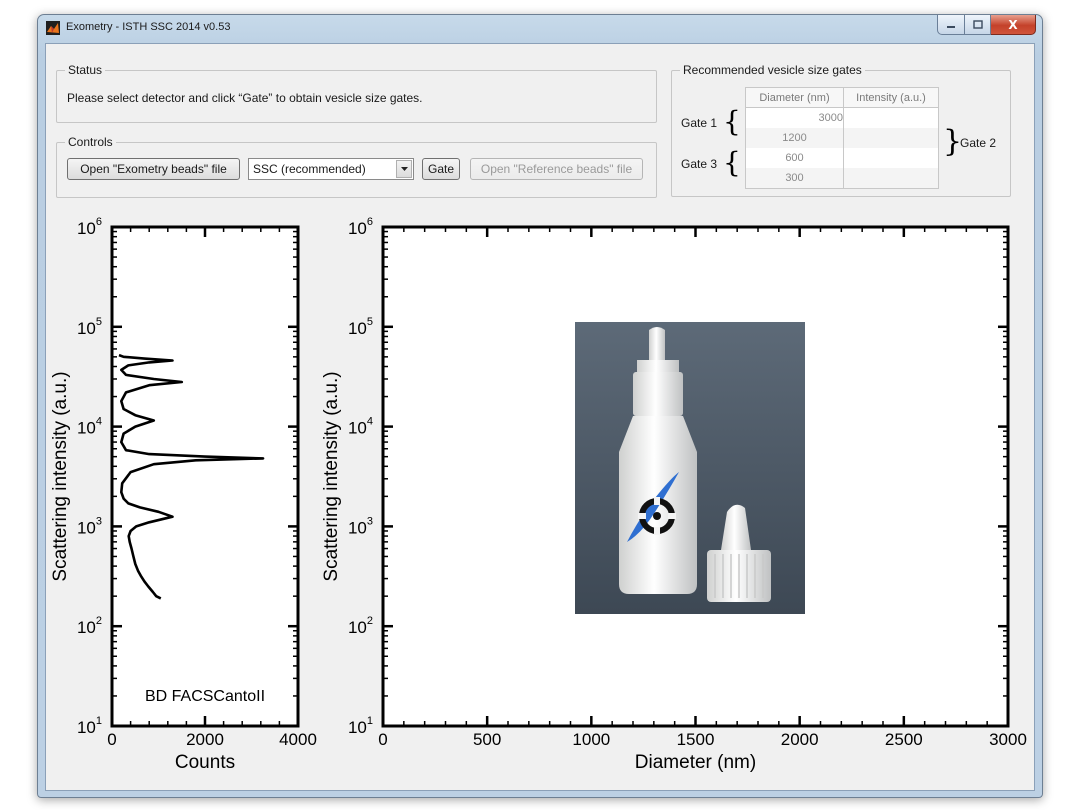 The height and width of the screenshot is (810, 1080). What do you see at coordinates (53, 28) in the screenshot?
I see `matlab-app-icon` at bounding box center [53, 28].